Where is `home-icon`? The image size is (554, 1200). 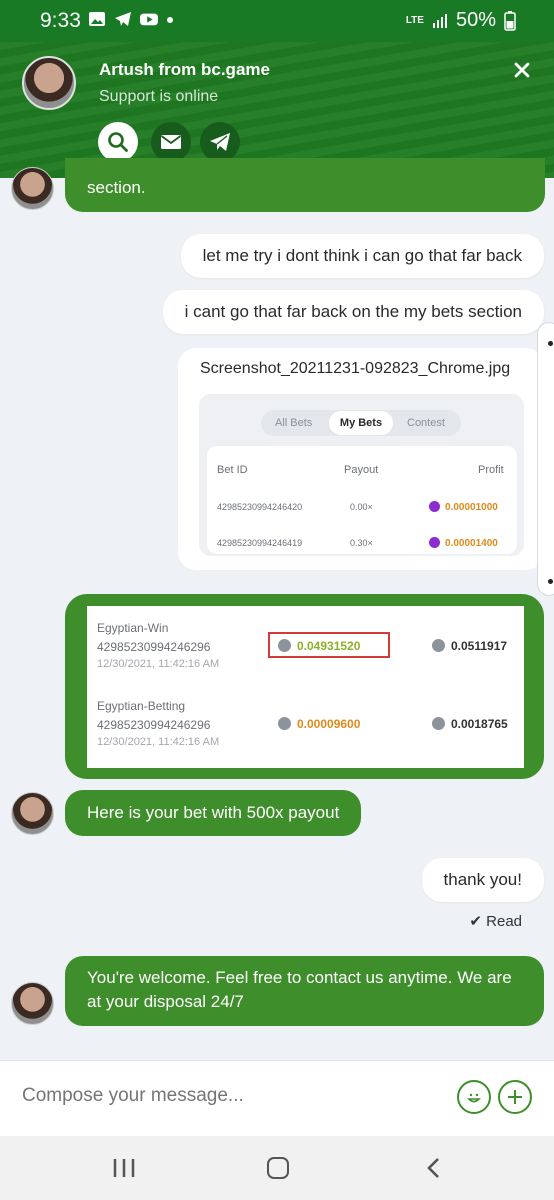 home-icon is located at coordinates (278, 1168).